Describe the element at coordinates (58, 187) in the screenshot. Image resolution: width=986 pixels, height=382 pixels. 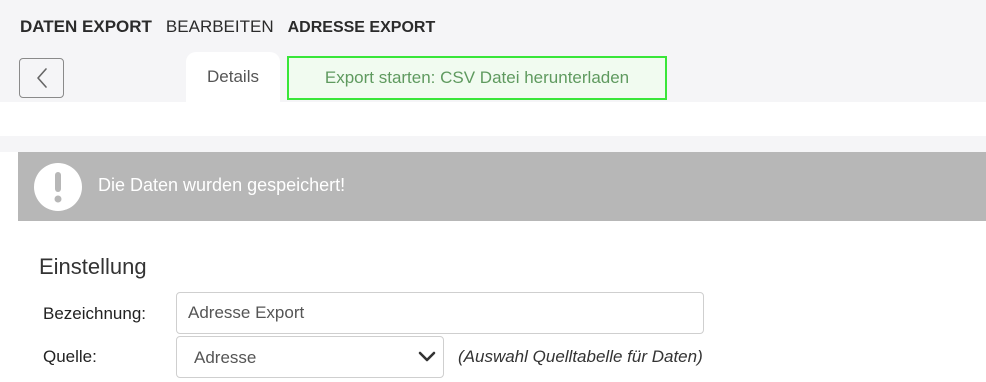
I see `exclamation-icon` at that location.